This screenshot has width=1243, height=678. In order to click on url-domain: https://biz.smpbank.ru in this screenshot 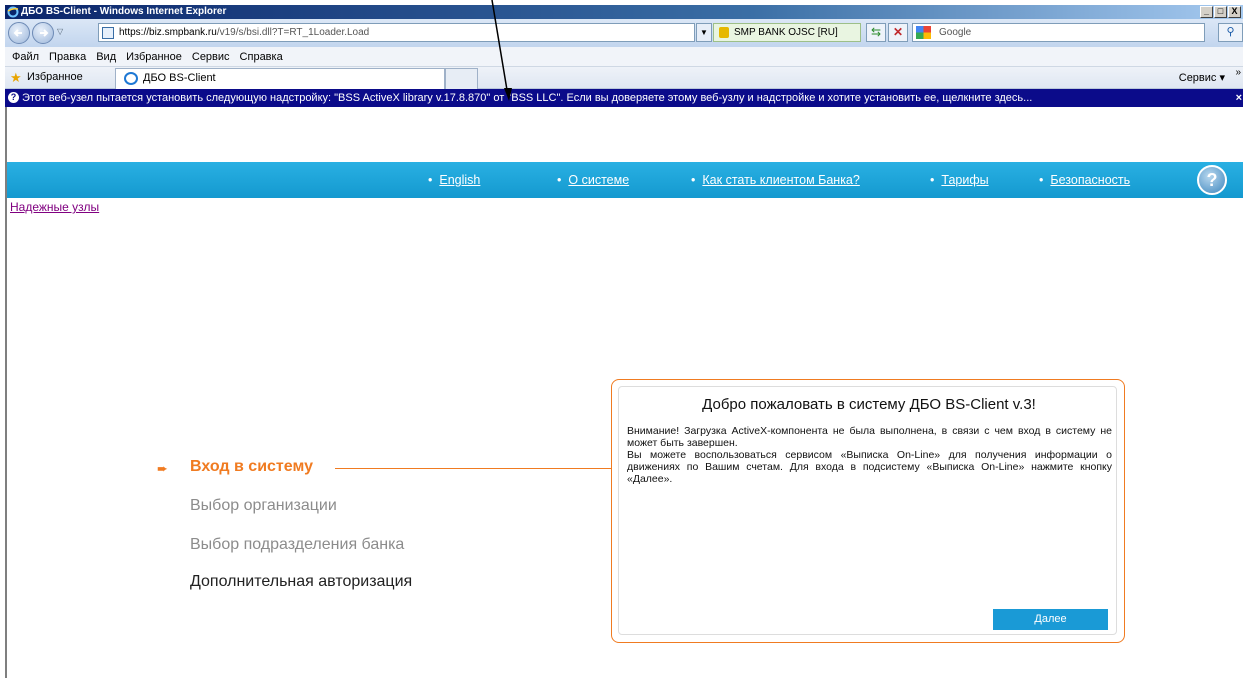, I will do `click(168, 32)`.